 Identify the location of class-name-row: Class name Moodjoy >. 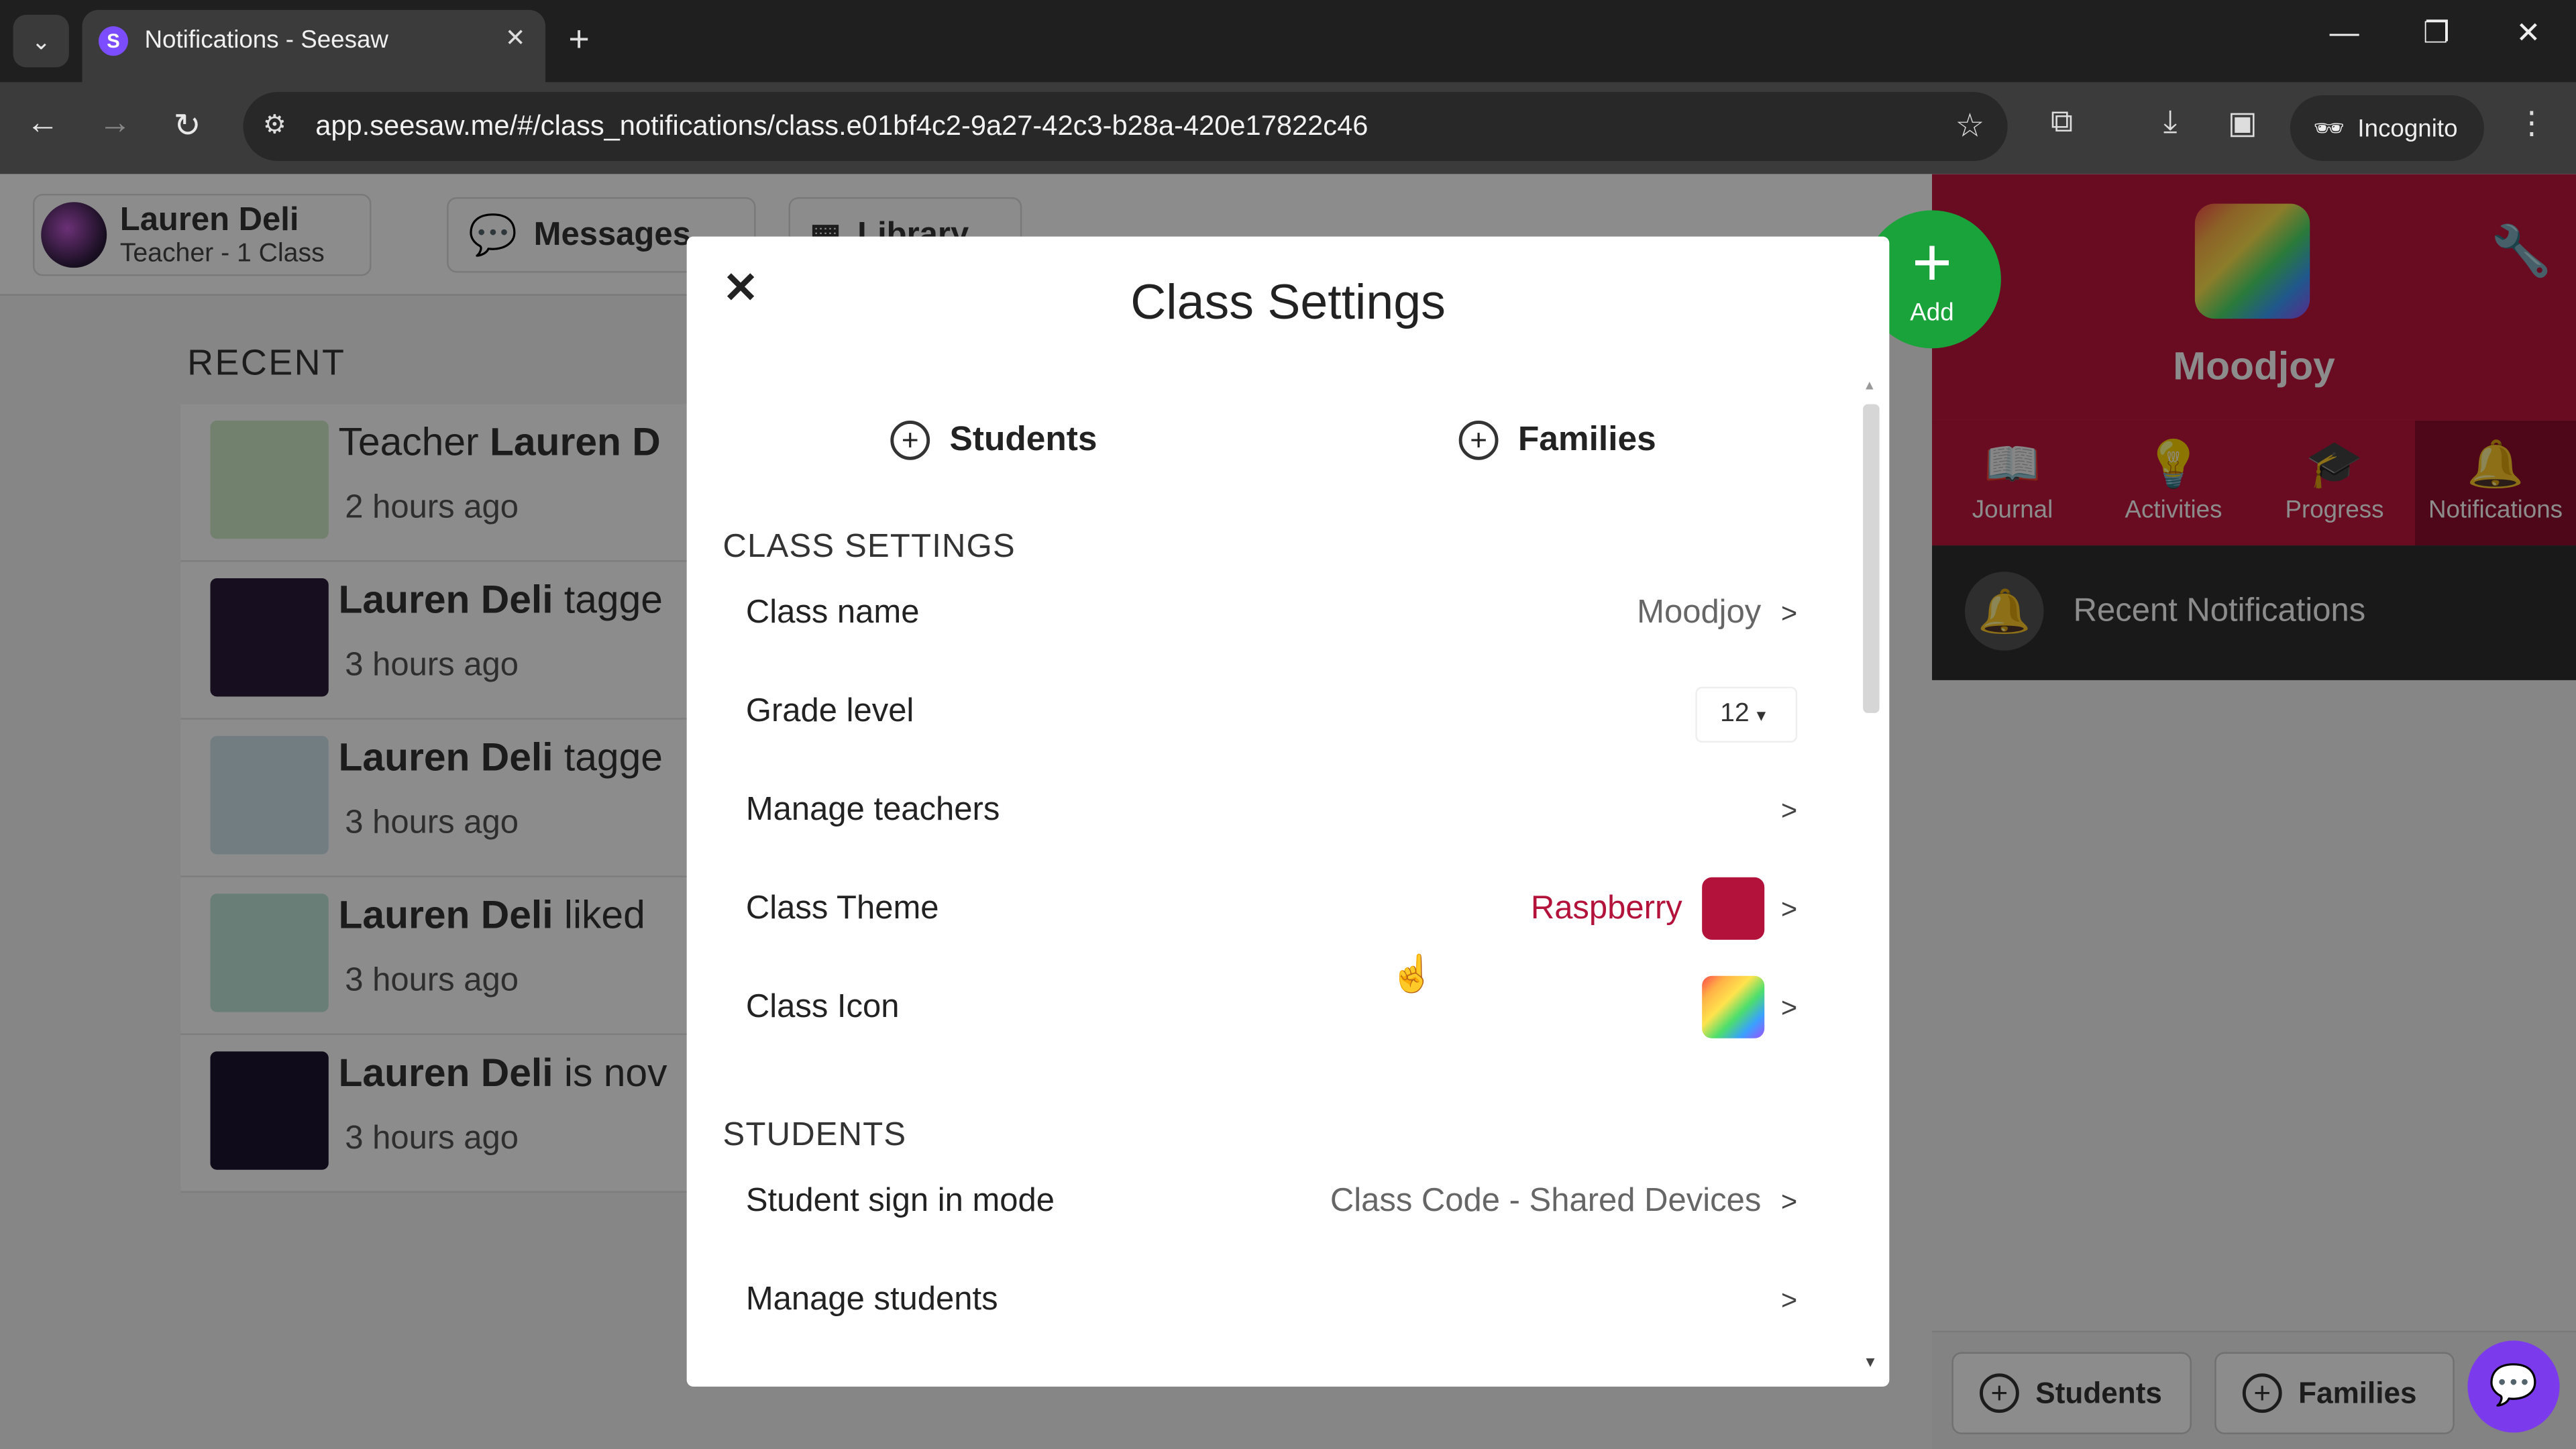
(1271, 614).